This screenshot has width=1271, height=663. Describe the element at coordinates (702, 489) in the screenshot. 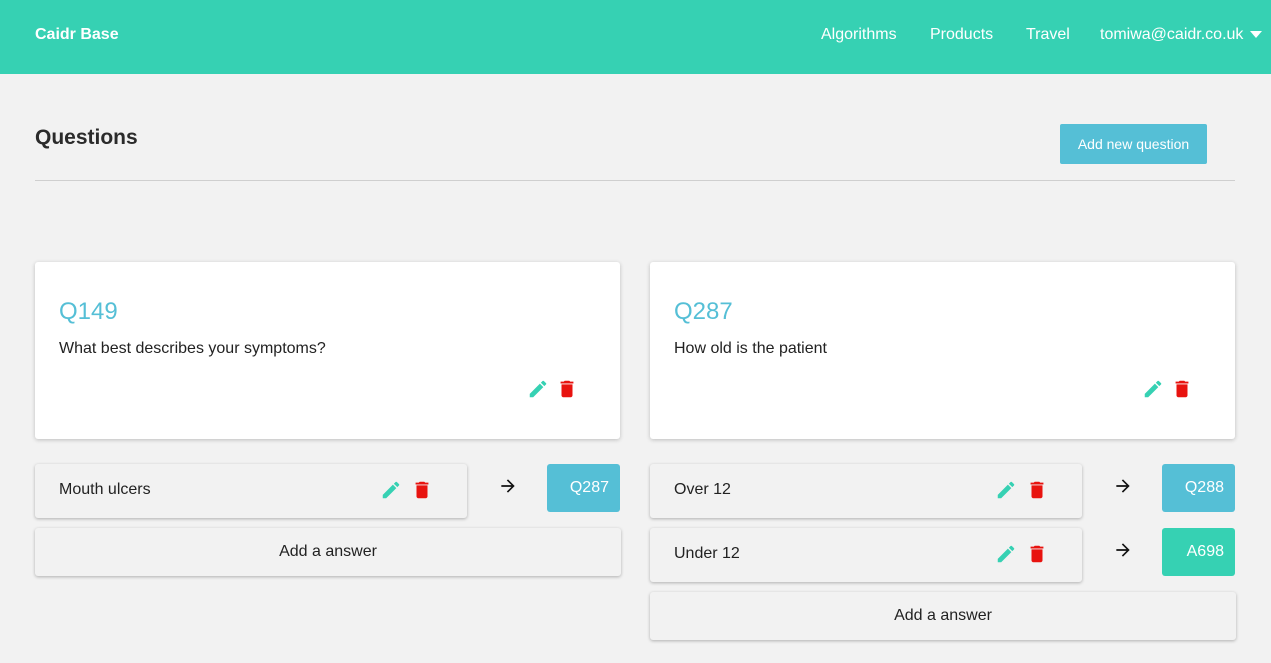

I see `answer-text: Over 12` at that location.